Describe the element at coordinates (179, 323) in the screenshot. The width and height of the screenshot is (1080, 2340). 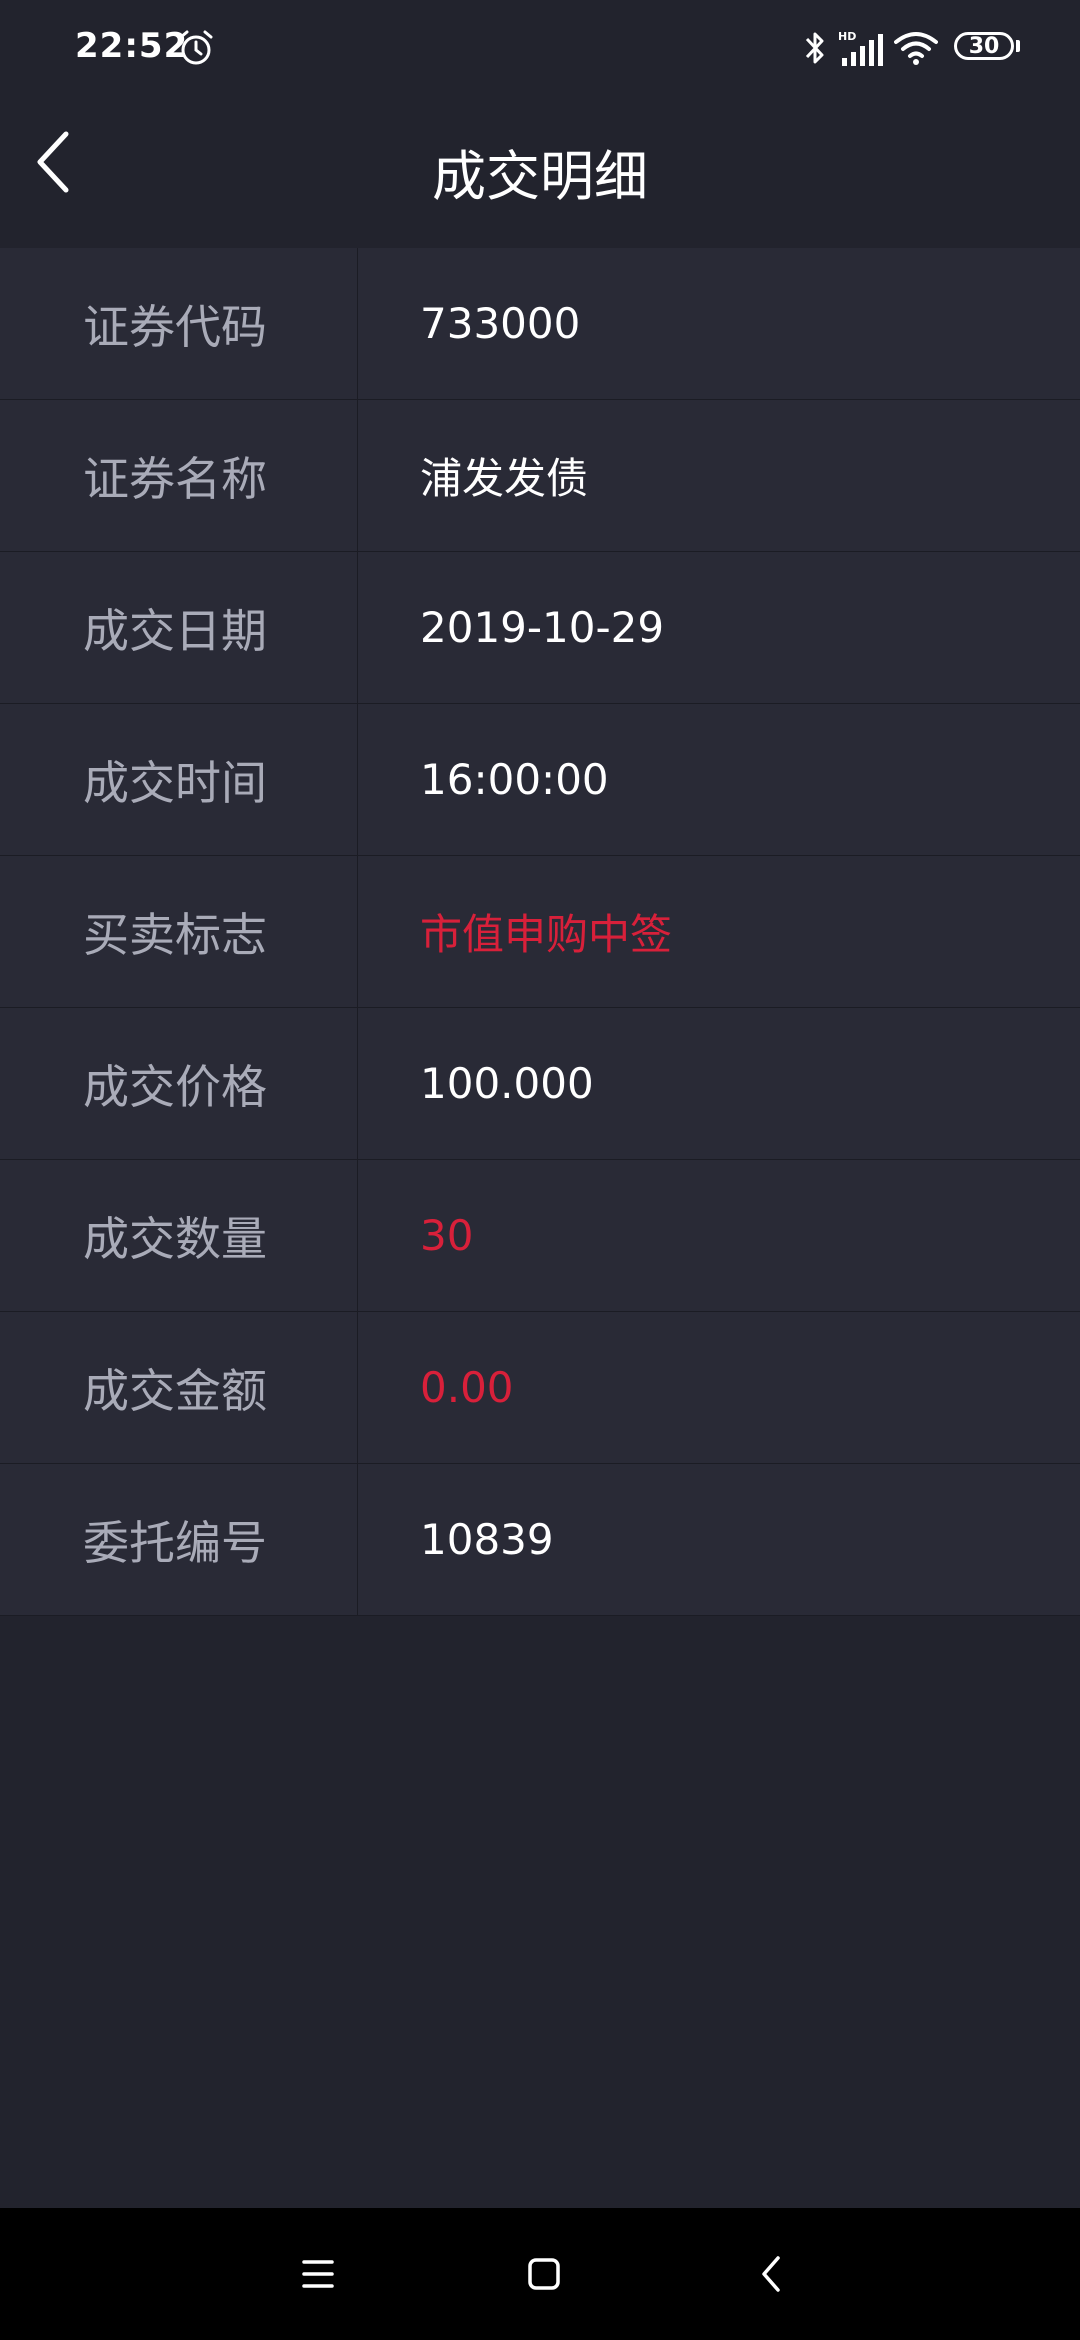
I see `detail-label: 证券代码` at that location.